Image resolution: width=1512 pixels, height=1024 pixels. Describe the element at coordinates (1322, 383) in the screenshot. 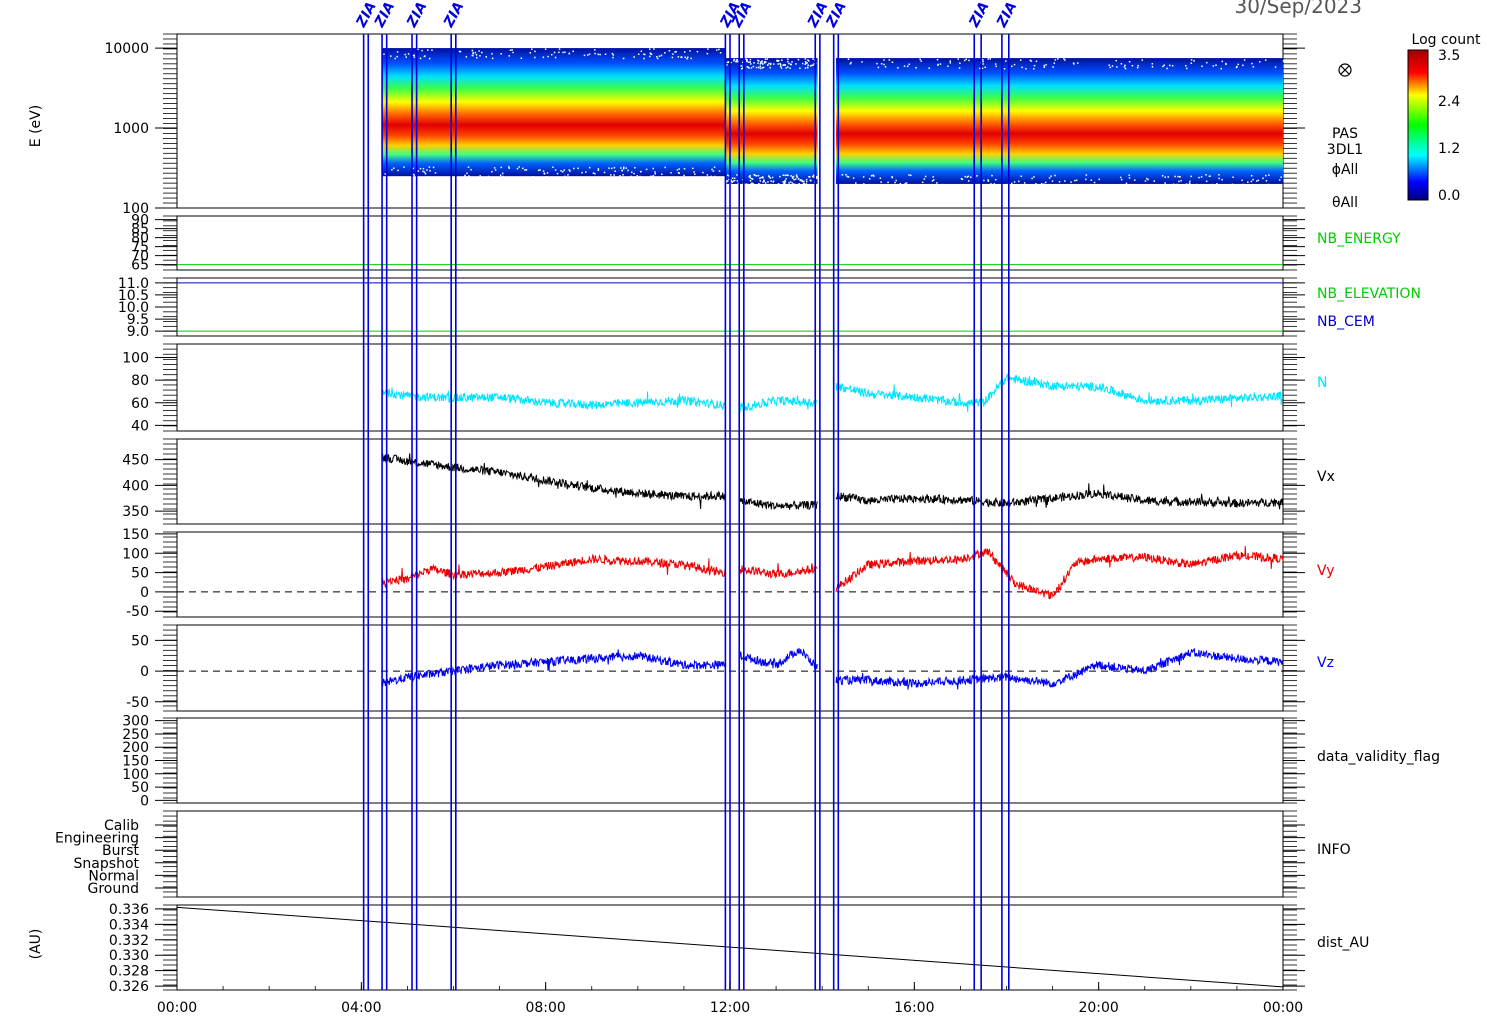

I see `panel-label: N` at that location.